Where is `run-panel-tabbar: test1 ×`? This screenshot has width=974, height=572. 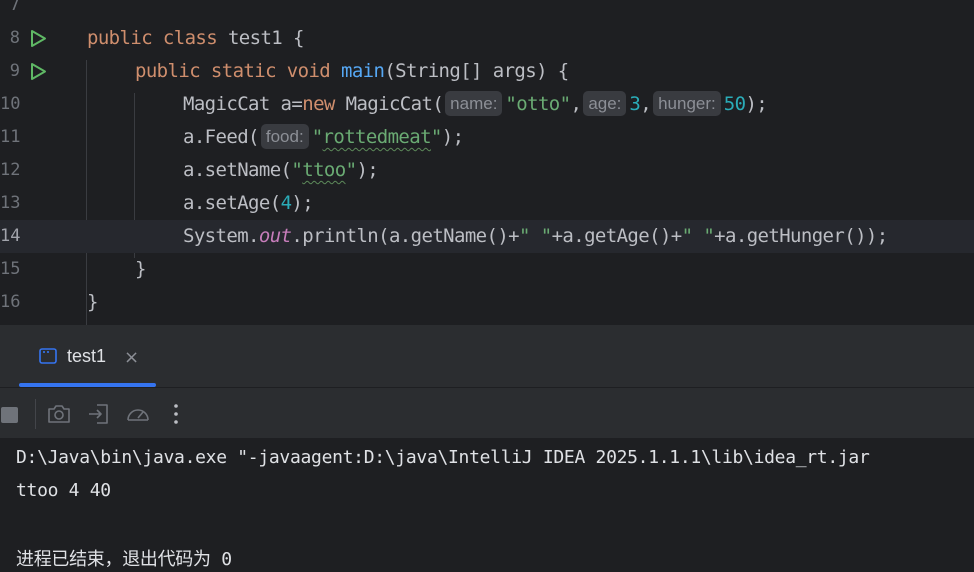 run-panel-tabbar: test1 × is located at coordinates (487, 356).